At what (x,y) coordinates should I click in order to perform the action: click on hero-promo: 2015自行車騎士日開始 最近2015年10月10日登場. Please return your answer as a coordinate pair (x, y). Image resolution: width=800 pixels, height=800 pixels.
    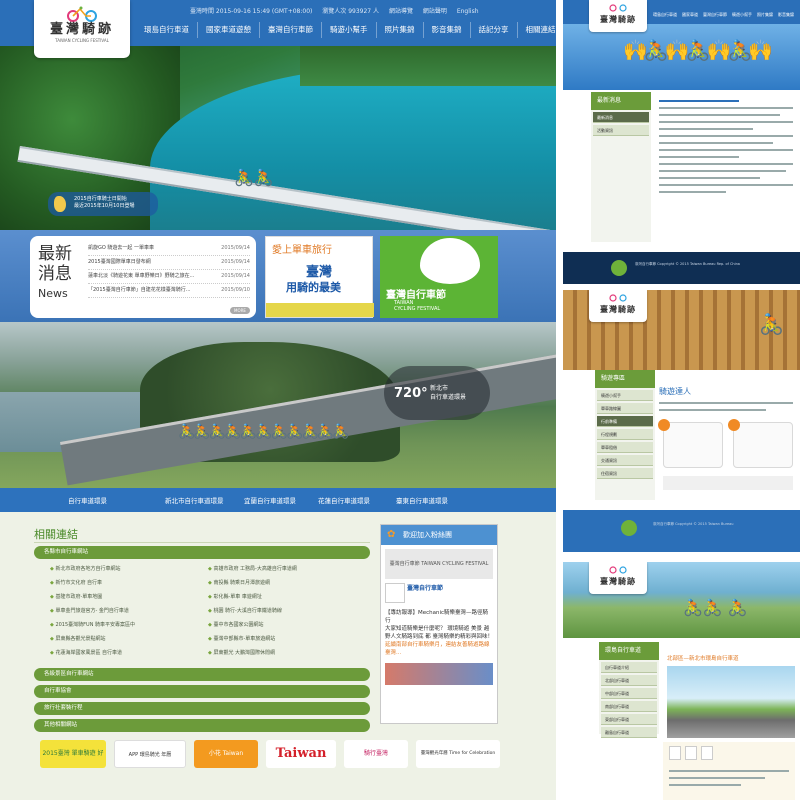
    Looking at the image, I should click on (103, 204).